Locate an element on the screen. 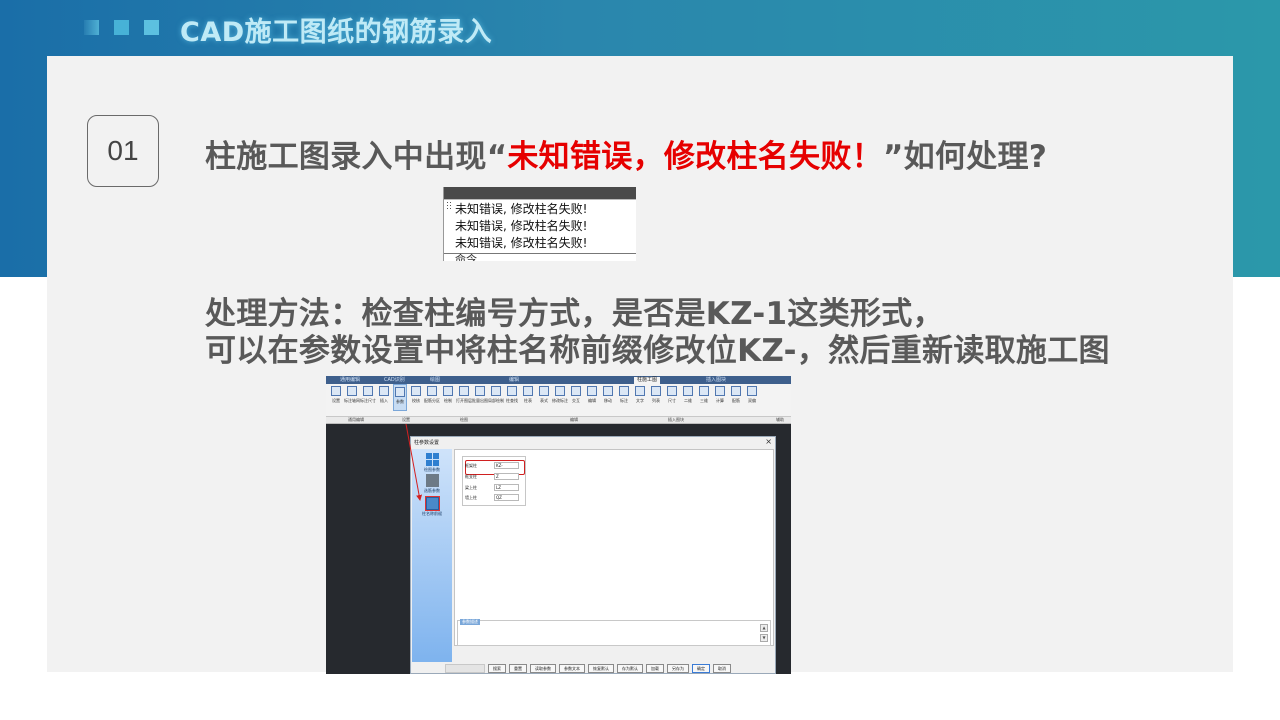 This screenshot has width=1280, height=720. error-log-titlebar is located at coordinates (540, 193).